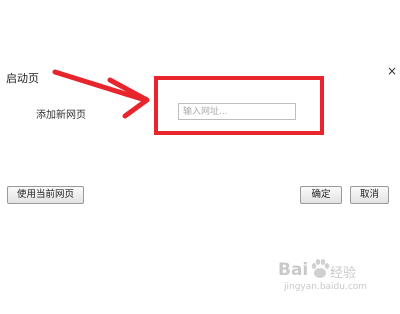  What do you see at coordinates (45, 195) in the screenshot?
I see `use-current-page-button: 使用当前网页` at bounding box center [45, 195].